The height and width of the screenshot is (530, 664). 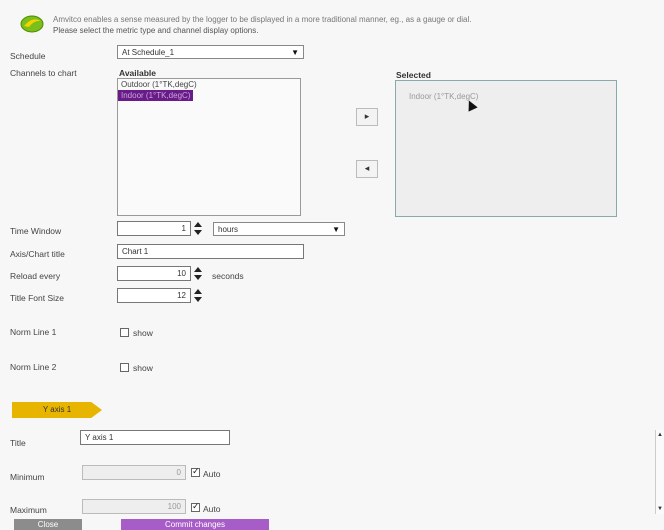 What do you see at coordinates (143, 333) in the screenshot?
I see `norm-line-1-show-label: show` at bounding box center [143, 333].